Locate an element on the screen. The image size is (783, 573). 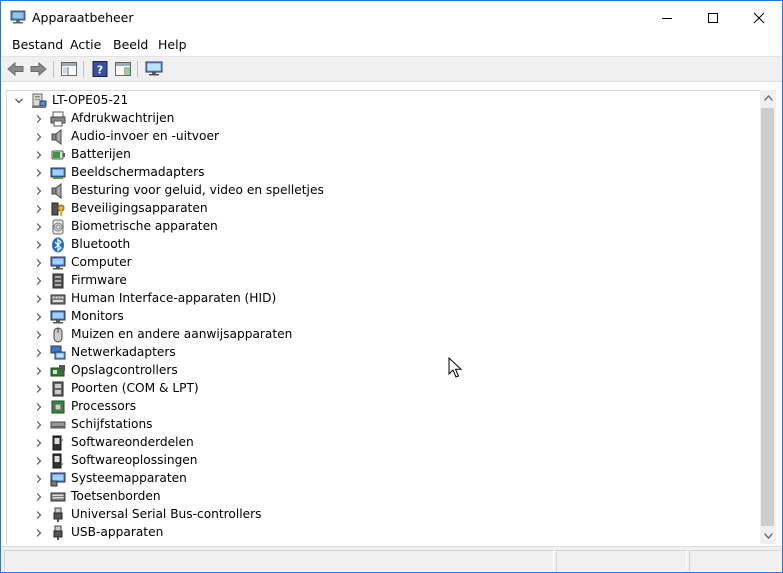
back-arrow-icon is located at coordinates (15, 69).